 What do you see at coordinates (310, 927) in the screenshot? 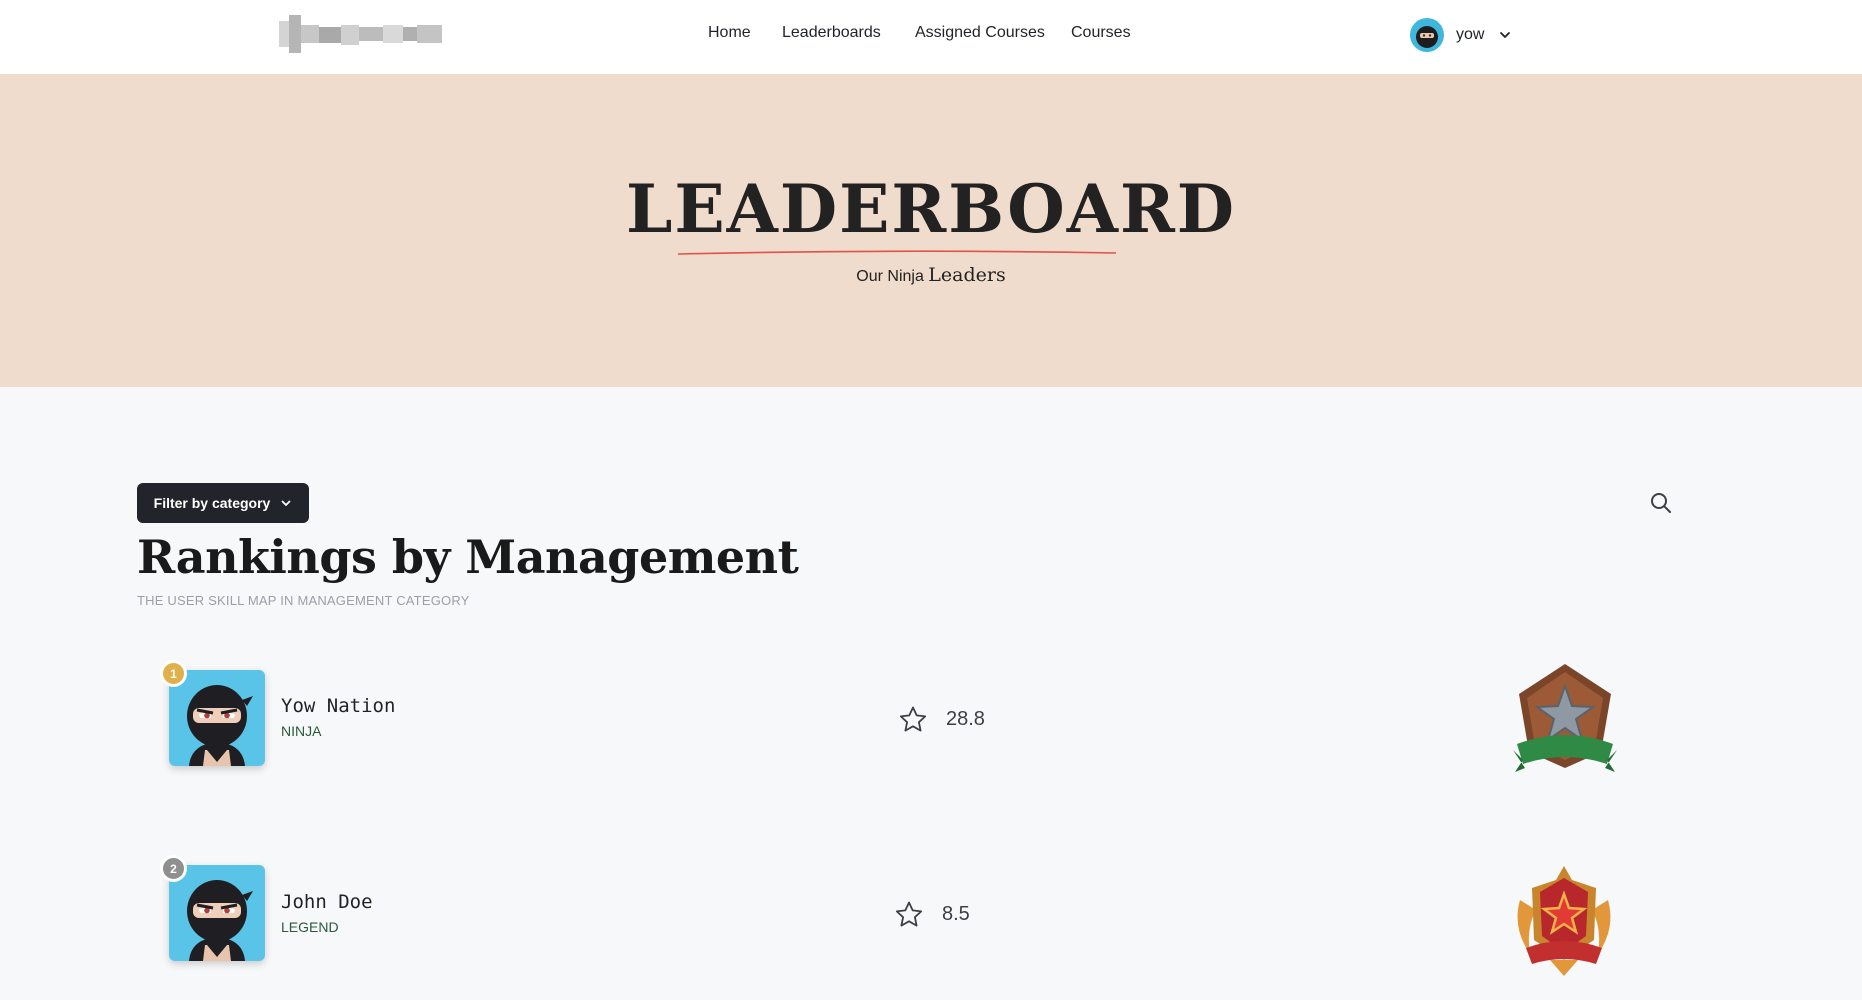
I see `player-rank-title: LEGEND` at bounding box center [310, 927].